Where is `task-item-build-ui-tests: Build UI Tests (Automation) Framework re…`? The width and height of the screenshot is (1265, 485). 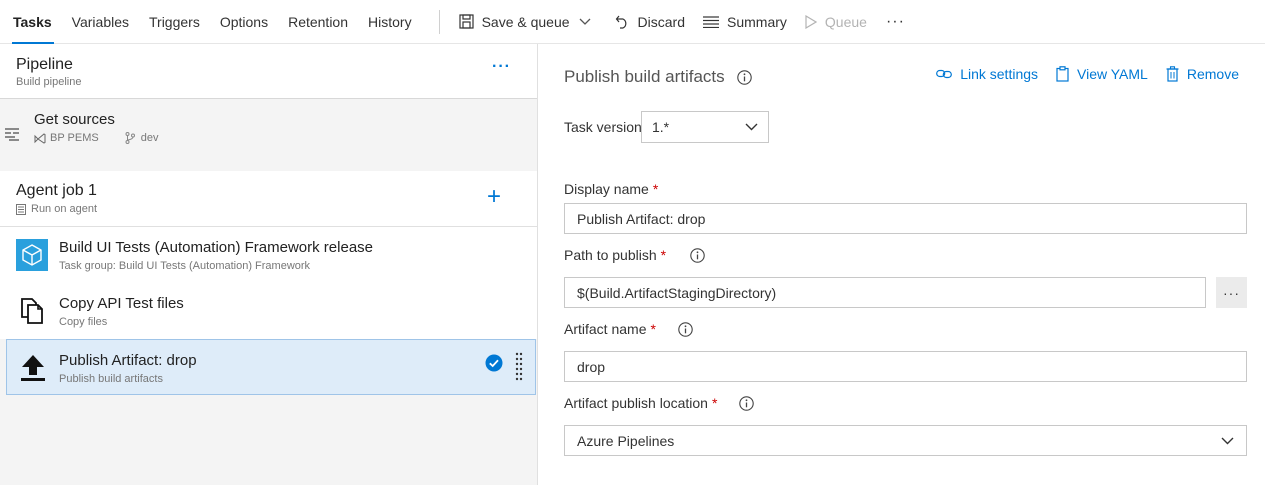 task-item-build-ui-tests: Build UI Tests (Automation) Framework re… is located at coordinates (268, 255).